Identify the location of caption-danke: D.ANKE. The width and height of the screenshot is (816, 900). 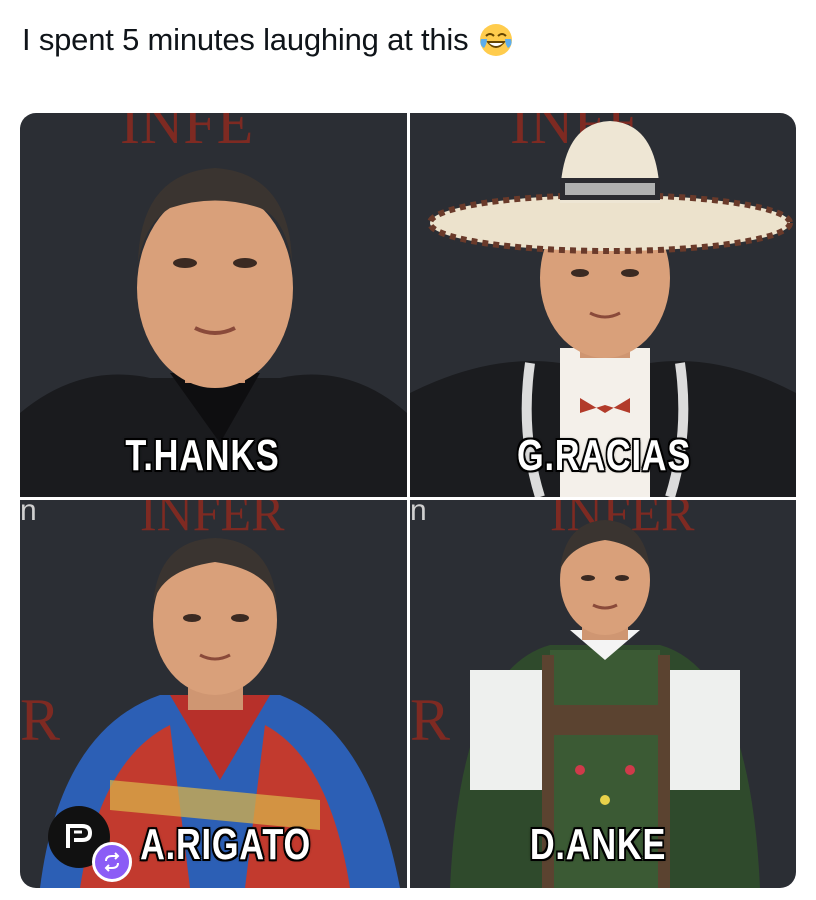
(598, 844).